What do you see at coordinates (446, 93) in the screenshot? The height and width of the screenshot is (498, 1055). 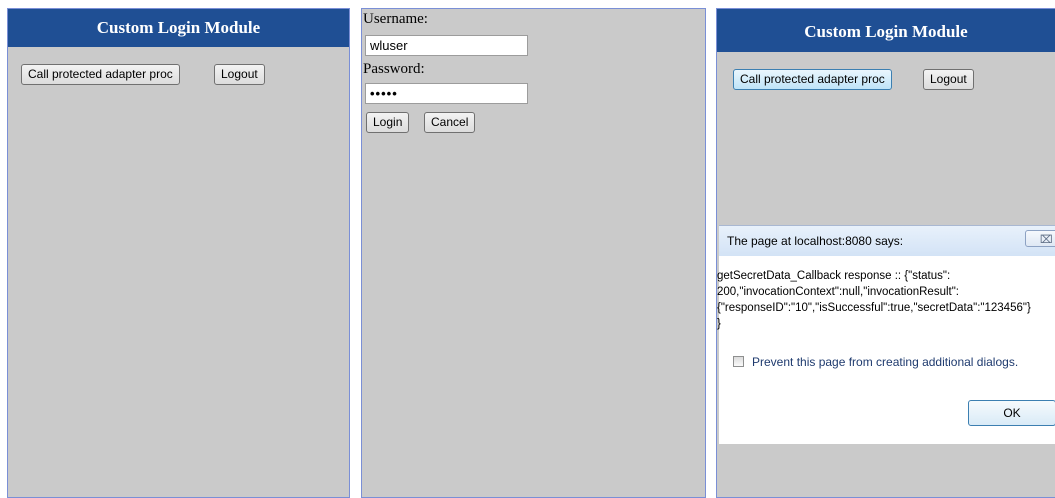 I see `password-field` at bounding box center [446, 93].